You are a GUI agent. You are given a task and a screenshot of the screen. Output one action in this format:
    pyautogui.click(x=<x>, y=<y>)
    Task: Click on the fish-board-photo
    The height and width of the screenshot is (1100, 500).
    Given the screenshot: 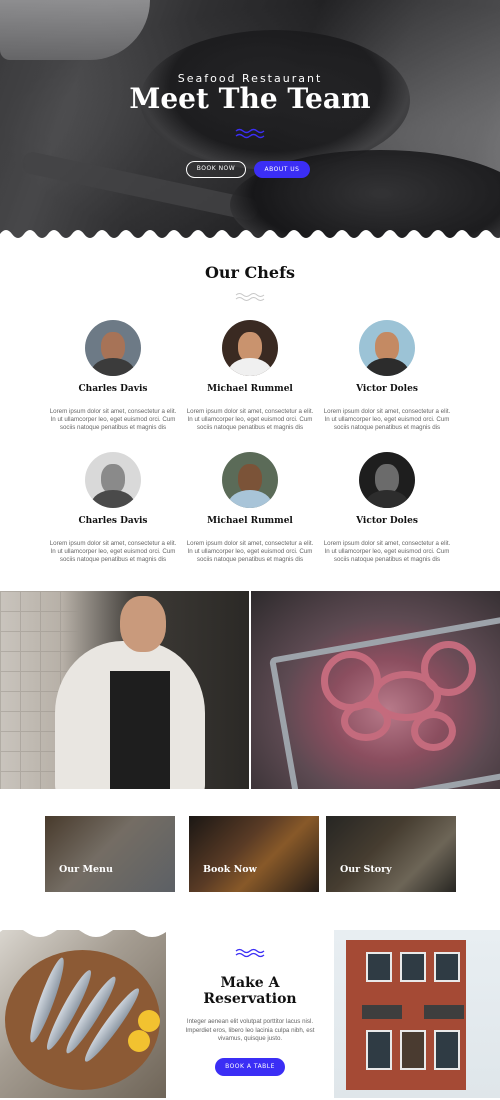 What is the action you would take?
    pyautogui.click(x=83, y=1014)
    